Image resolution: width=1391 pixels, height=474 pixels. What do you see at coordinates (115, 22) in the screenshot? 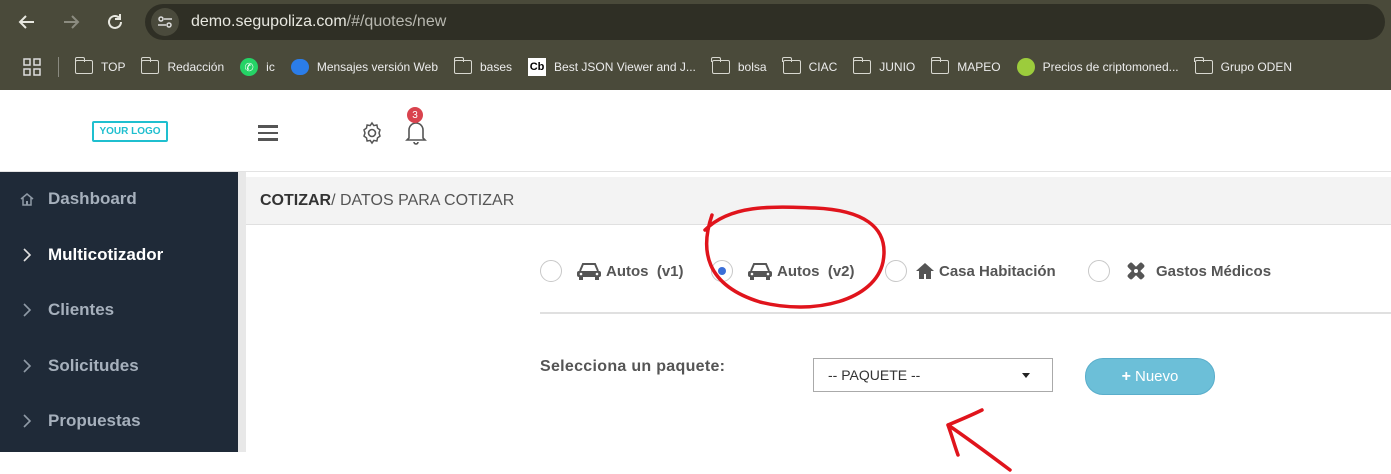
I see `reload-icon` at bounding box center [115, 22].